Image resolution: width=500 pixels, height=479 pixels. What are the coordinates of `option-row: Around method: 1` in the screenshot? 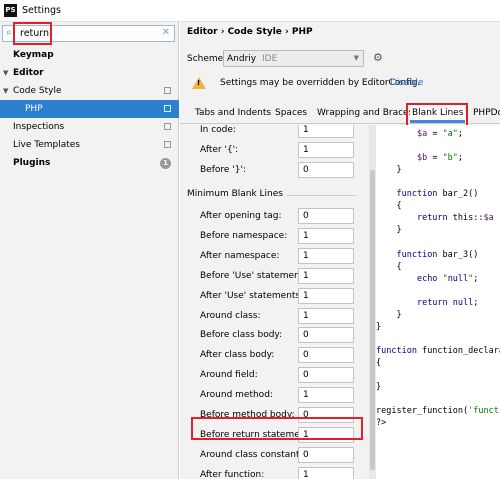 It's located at (274, 395).